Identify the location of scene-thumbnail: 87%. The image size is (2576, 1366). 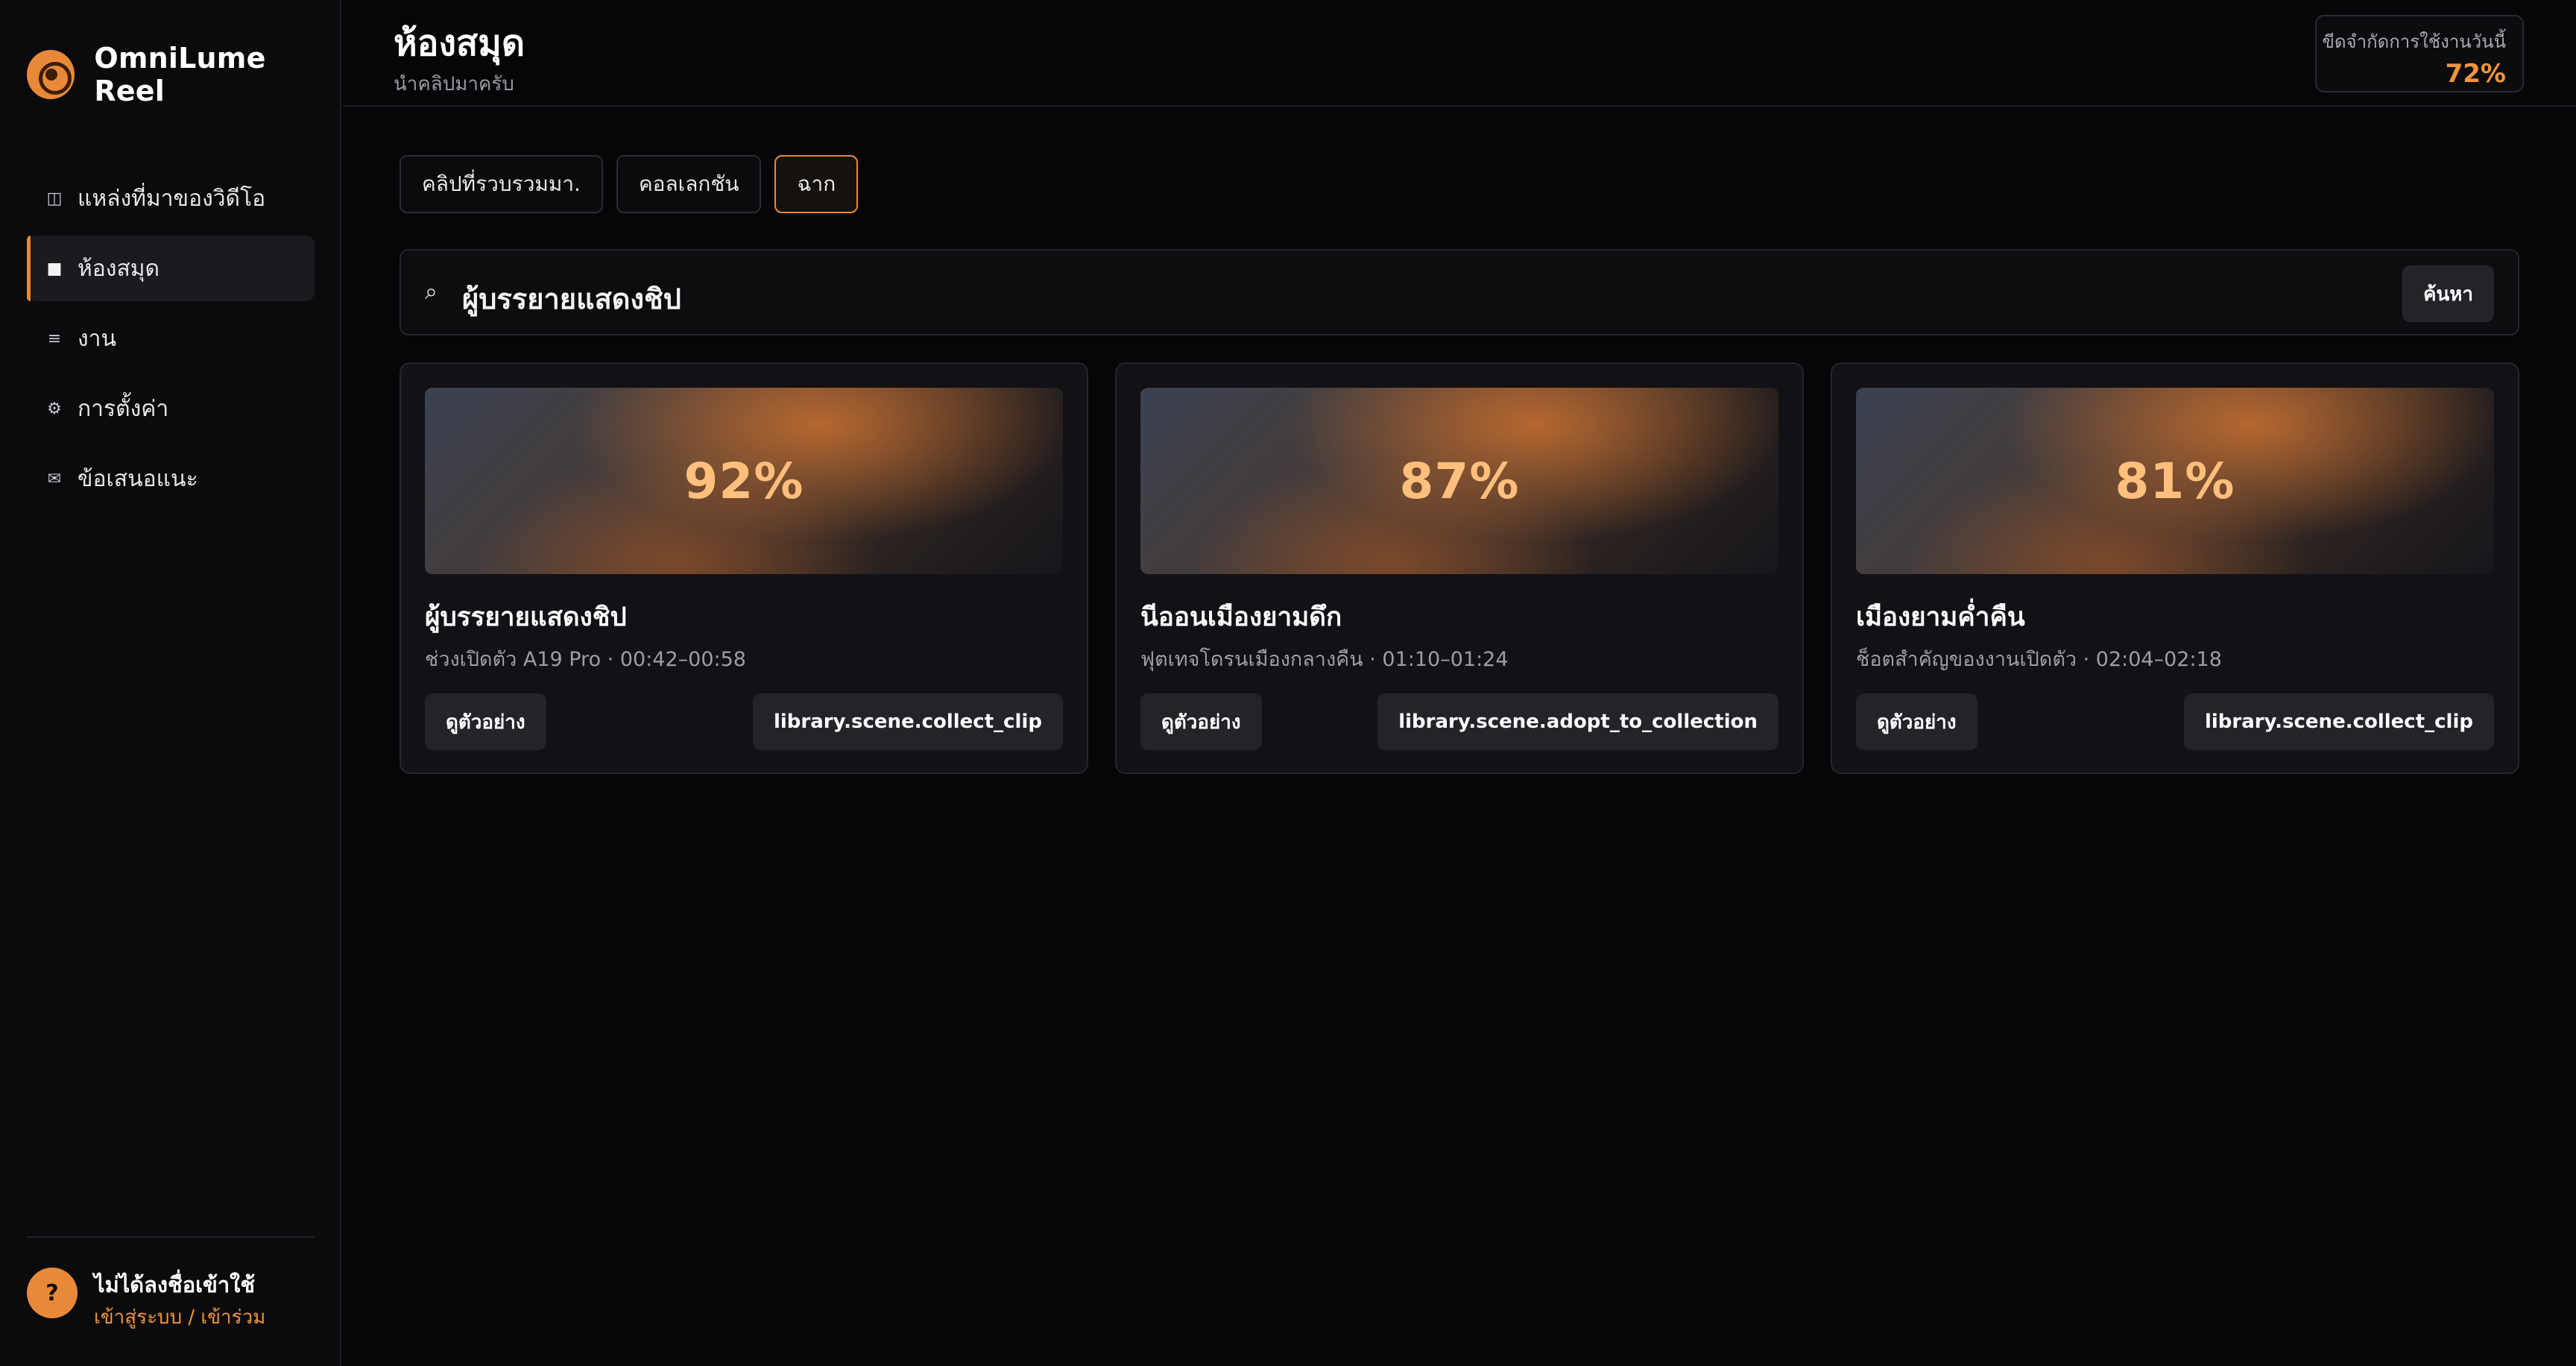
(1459, 481).